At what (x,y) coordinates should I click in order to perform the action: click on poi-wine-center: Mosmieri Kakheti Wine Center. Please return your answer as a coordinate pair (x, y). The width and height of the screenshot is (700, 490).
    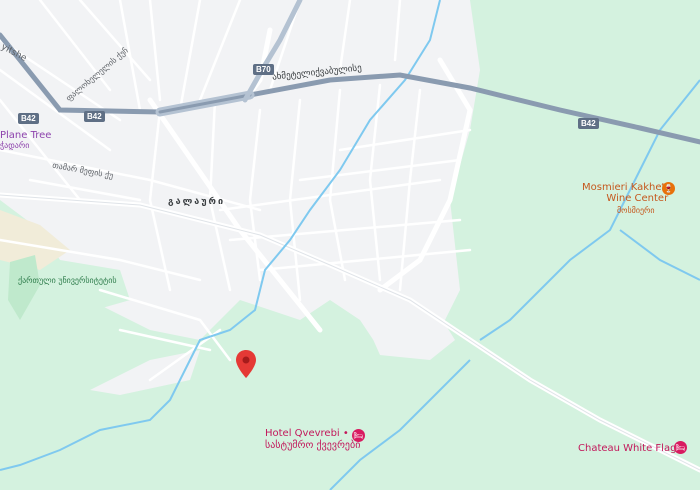
    Looking at the image, I should click on (625, 193).